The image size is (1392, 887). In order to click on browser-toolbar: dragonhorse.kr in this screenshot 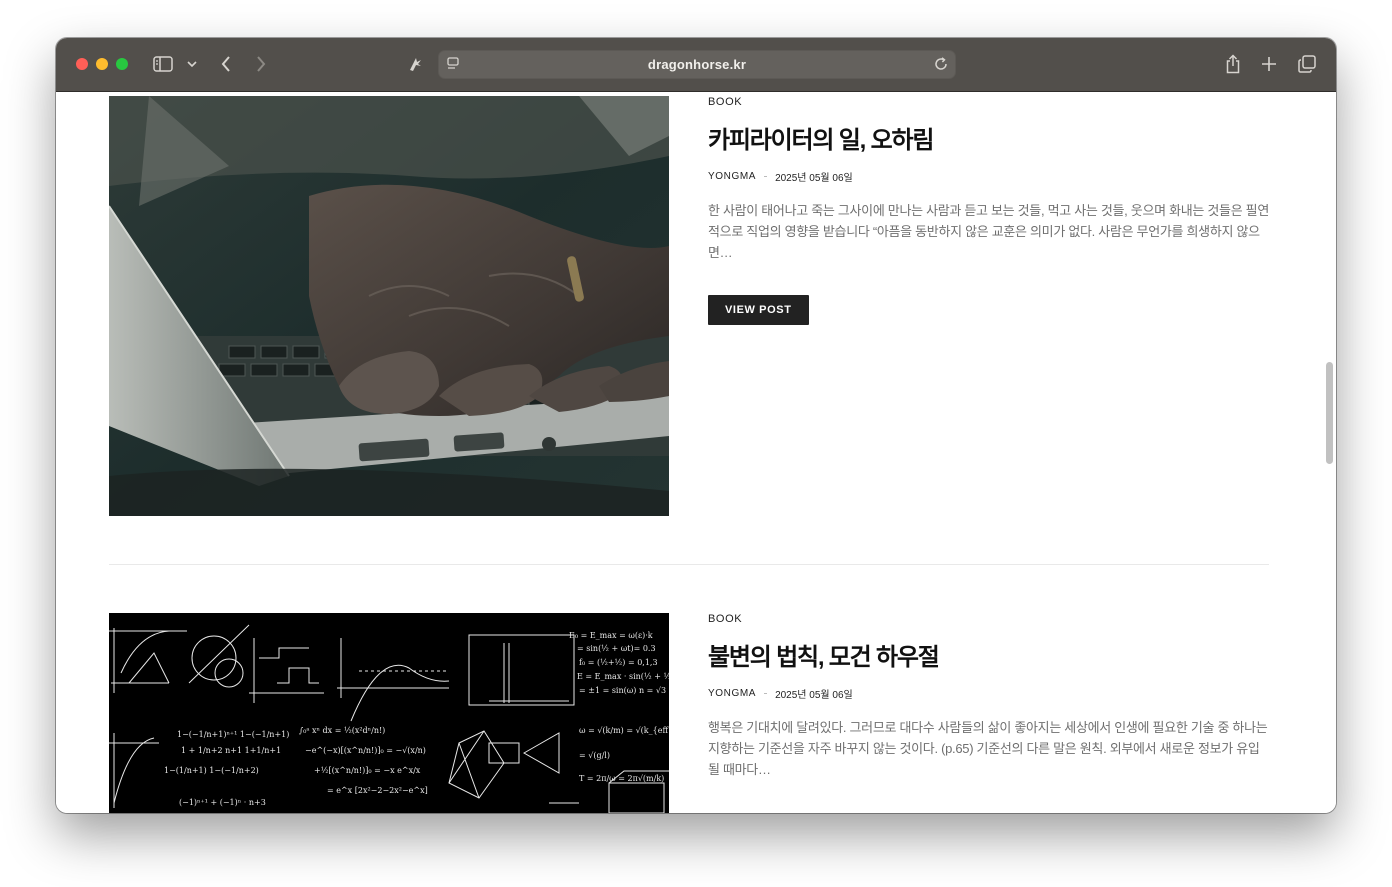, I will do `click(696, 65)`.